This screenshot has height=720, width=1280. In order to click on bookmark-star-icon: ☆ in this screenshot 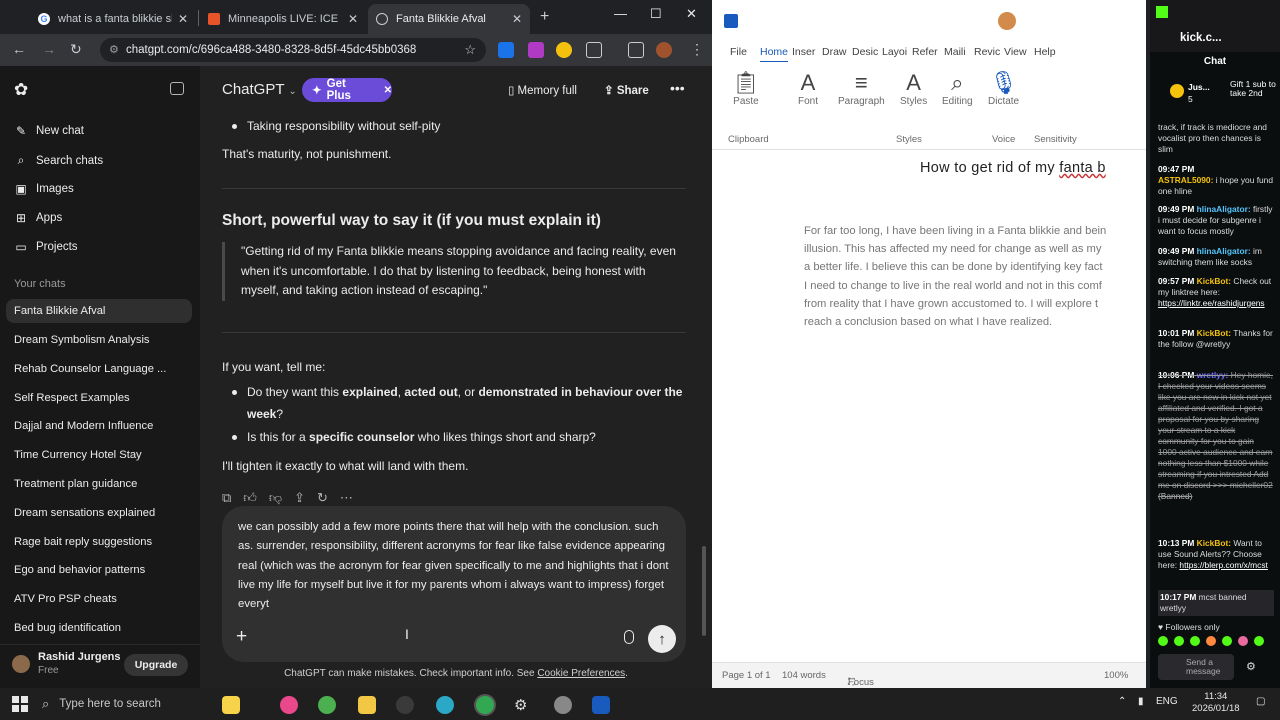, I will do `click(470, 50)`.